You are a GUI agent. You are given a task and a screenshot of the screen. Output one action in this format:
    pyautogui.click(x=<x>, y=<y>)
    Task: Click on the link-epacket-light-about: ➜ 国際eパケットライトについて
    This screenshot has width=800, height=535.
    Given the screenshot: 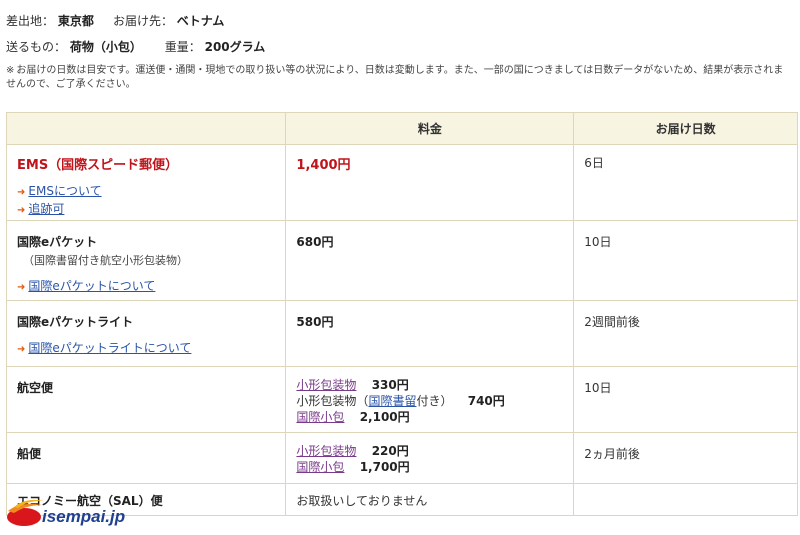 What is the action you would take?
    pyautogui.click(x=146, y=349)
    